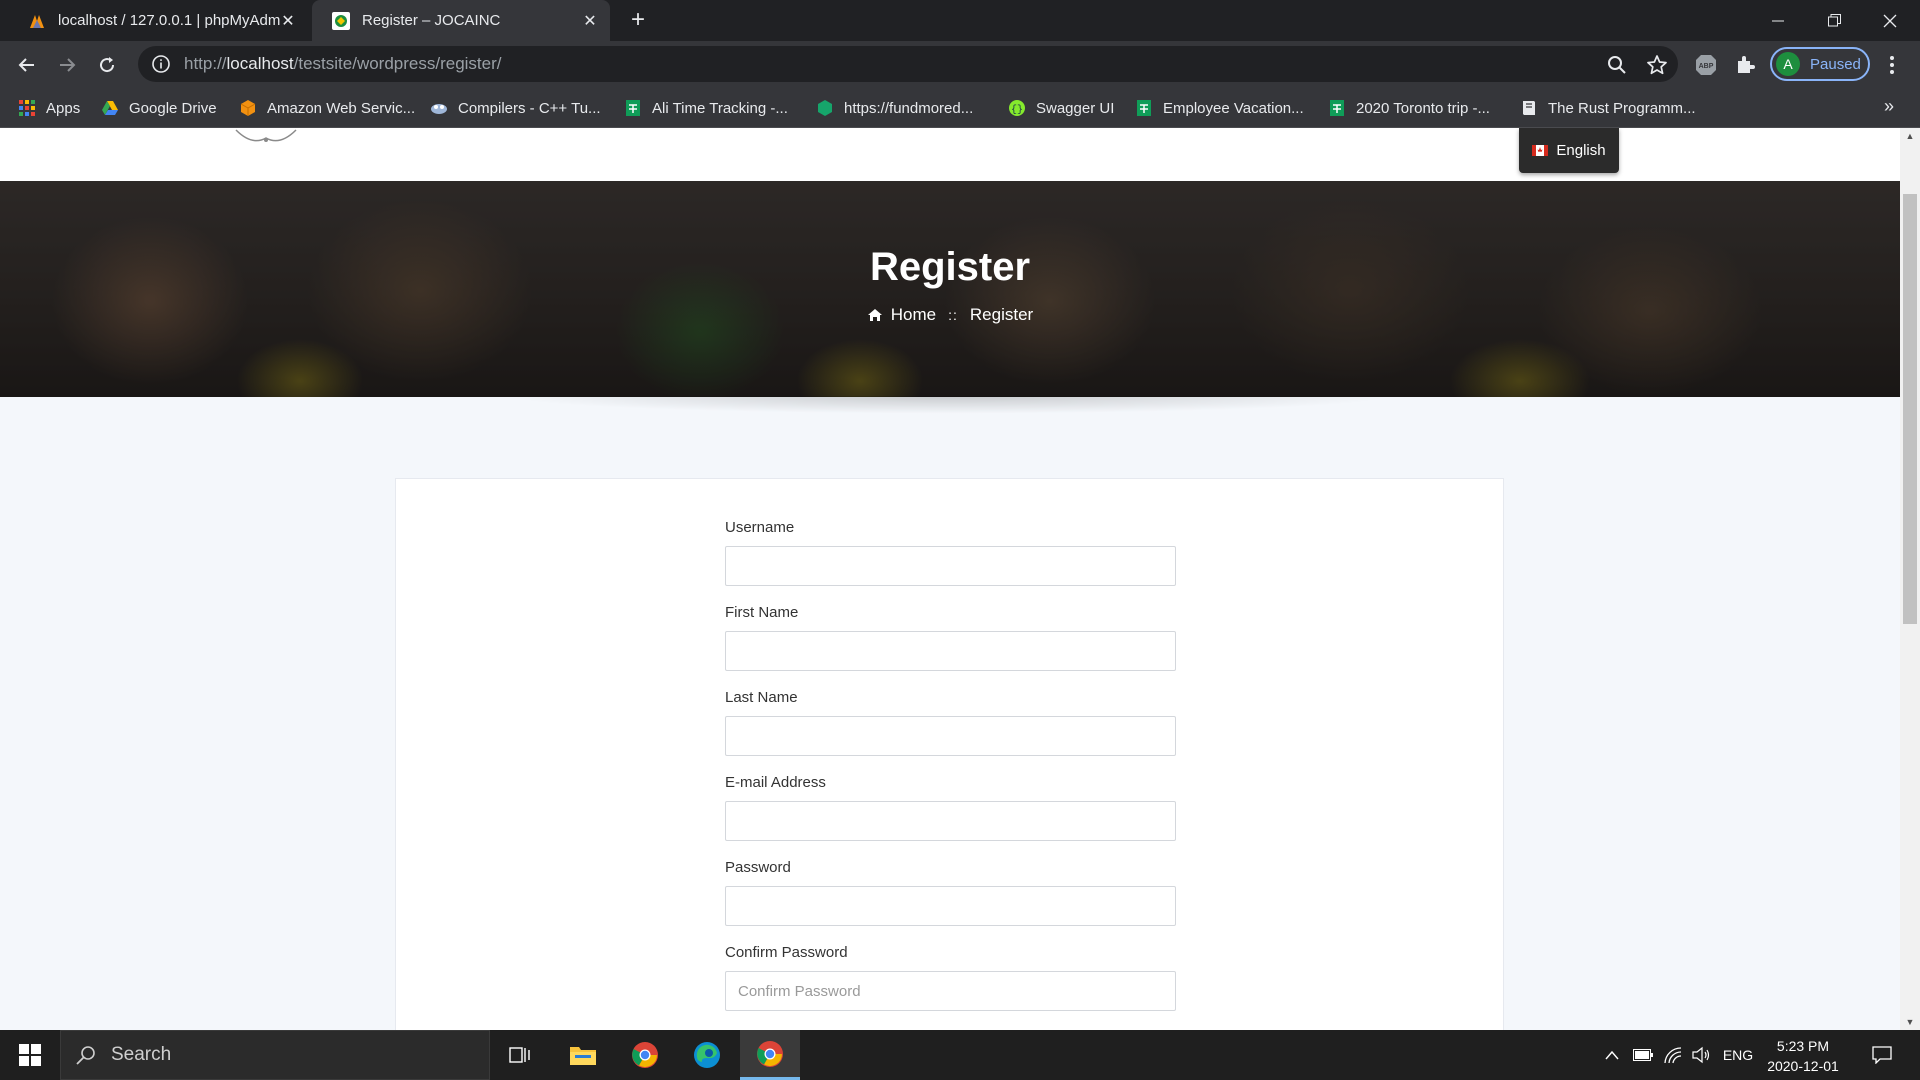 The image size is (1920, 1080). Describe the element at coordinates (63, 108) in the screenshot. I see `bookmark-label: Apps` at that location.